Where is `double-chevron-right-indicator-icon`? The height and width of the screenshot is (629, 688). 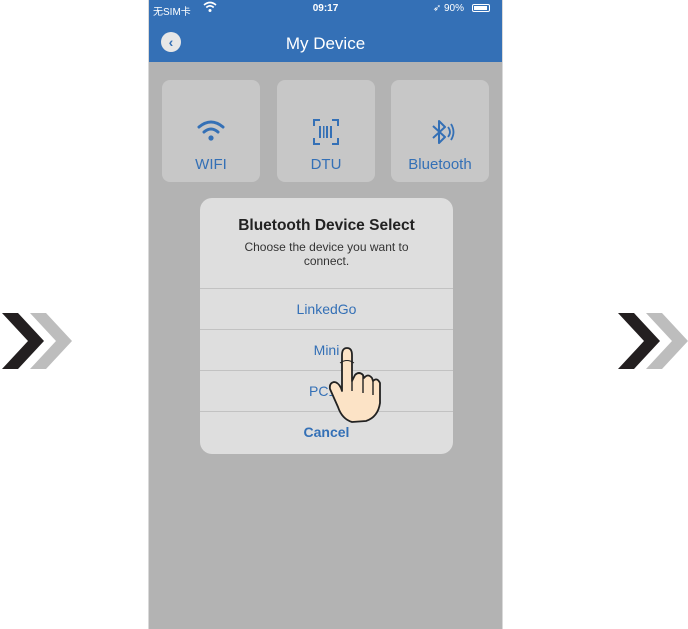 double-chevron-right-indicator-icon is located at coordinates (653, 341).